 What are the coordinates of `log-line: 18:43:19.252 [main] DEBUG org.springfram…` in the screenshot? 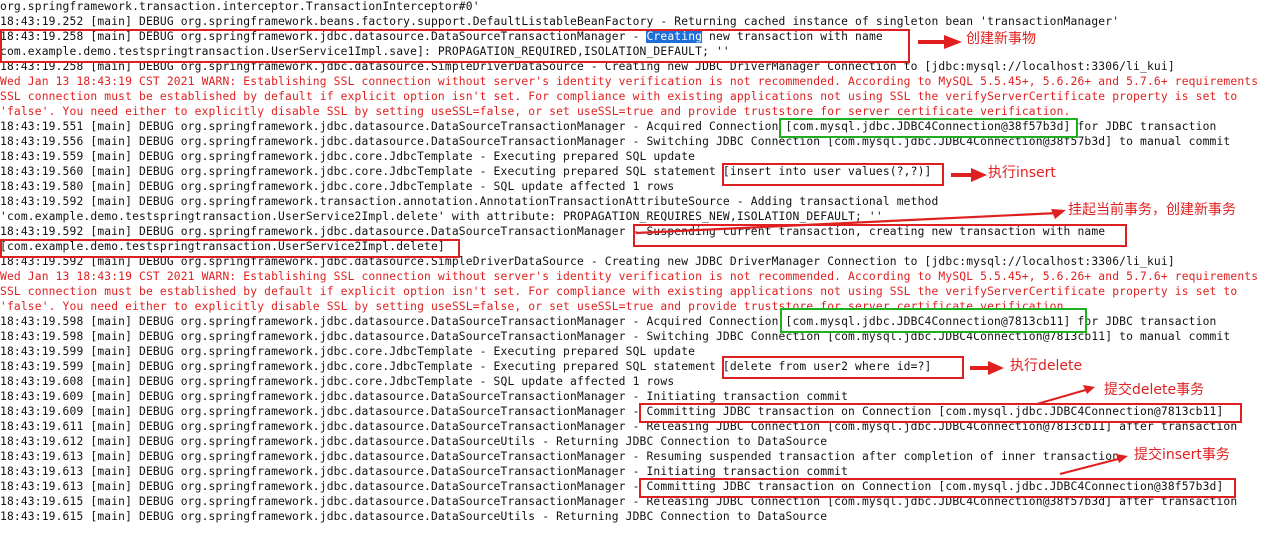 It's located at (560, 21).